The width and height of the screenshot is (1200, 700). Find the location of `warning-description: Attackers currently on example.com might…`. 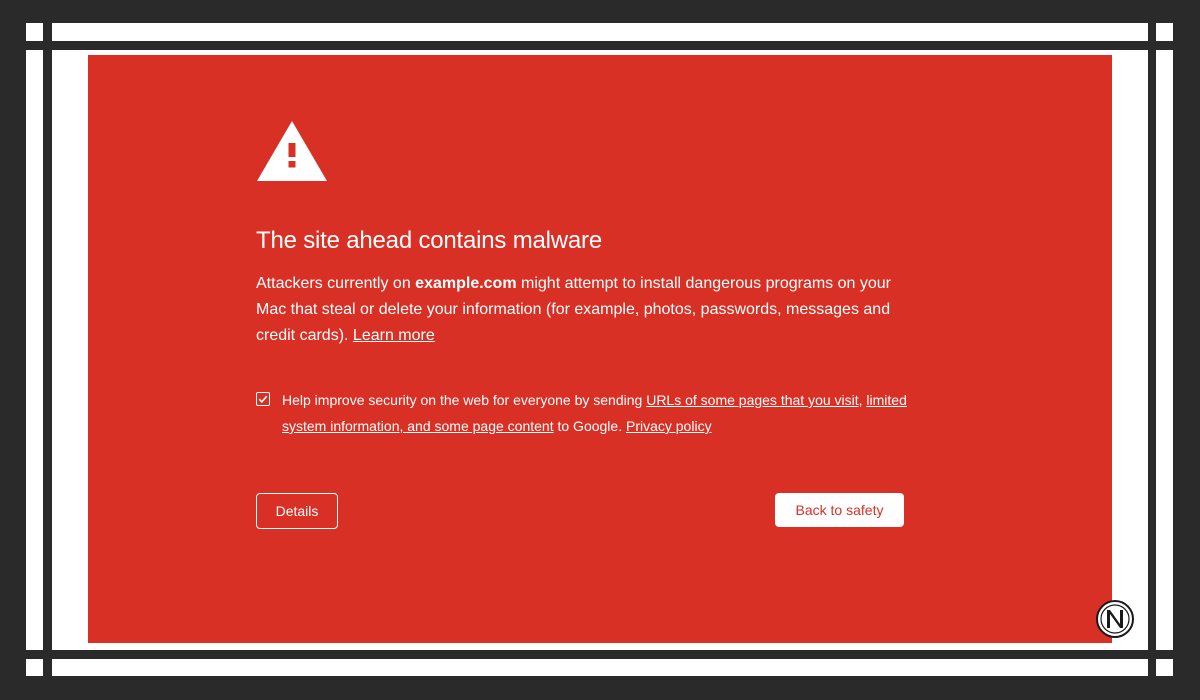

warning-description: Attackers currently on example.com might… is located at coordinates (581, 310).